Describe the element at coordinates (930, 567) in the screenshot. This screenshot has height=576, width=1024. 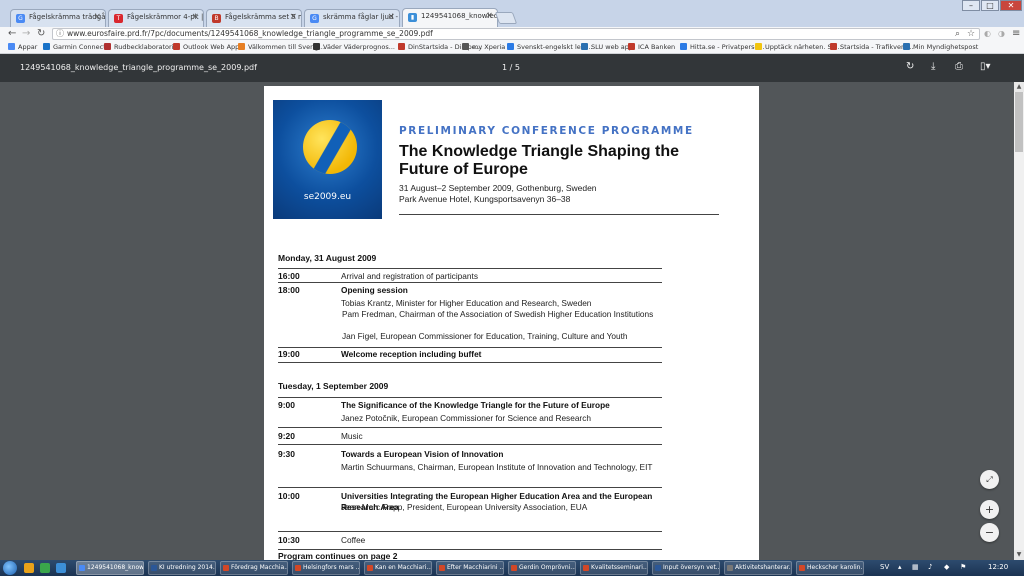
I see `volume-icon: ♪` at that location.